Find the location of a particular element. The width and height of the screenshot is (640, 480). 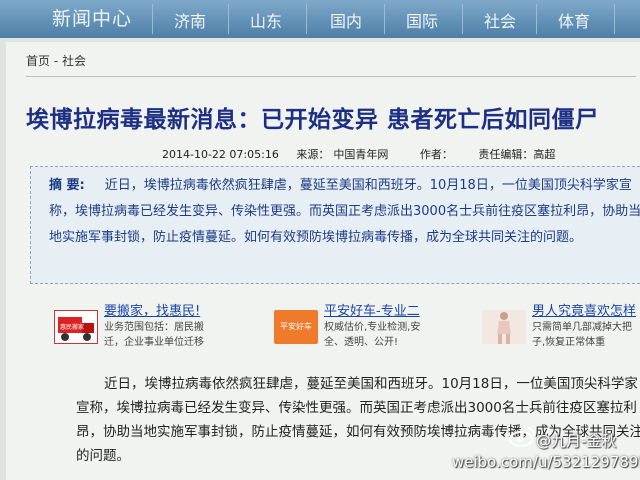

weibo-logo-icon is located at coordinates (522, 437).